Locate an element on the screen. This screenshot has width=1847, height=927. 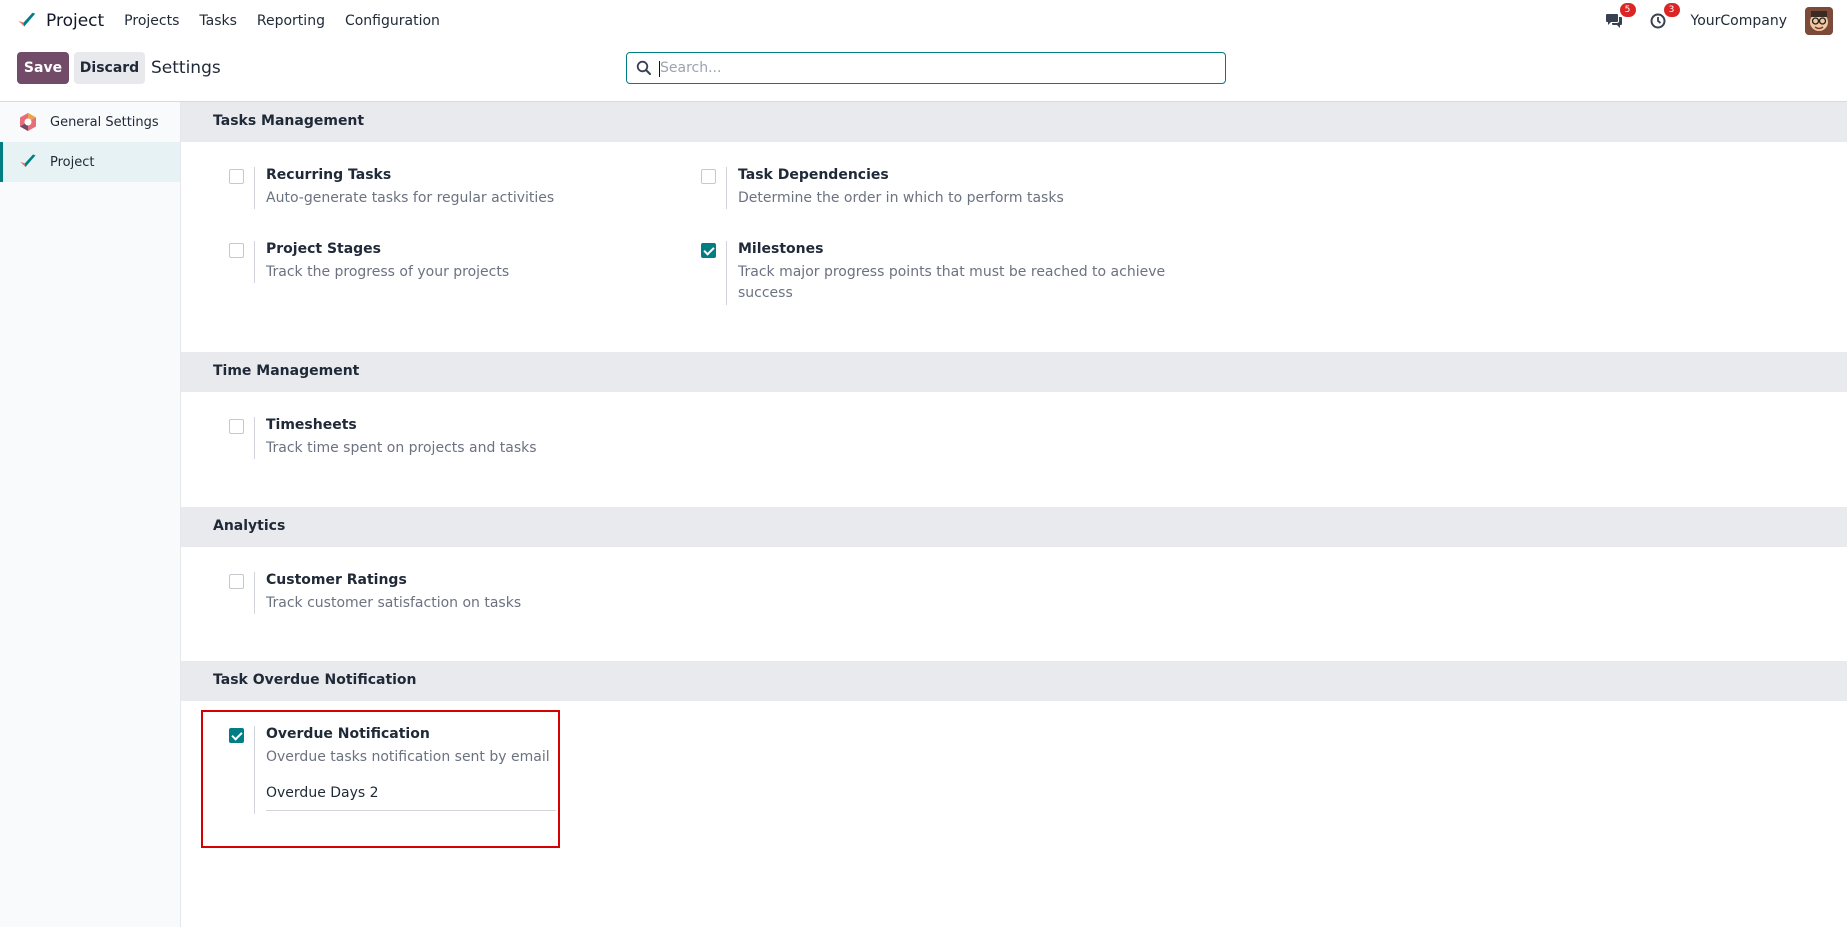
task-dependencies-checkbox is located at coordinates (708, 176).